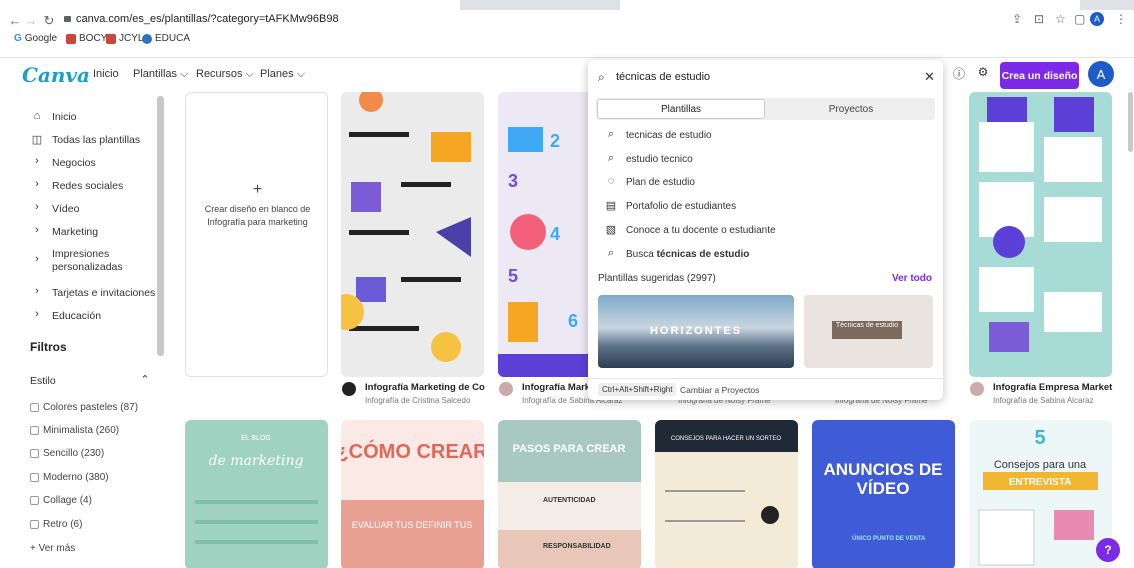  What do you see at coordinates (555, 141) in the screenshot?
I see `svg-text: 2` at bounding box center [555, 141].